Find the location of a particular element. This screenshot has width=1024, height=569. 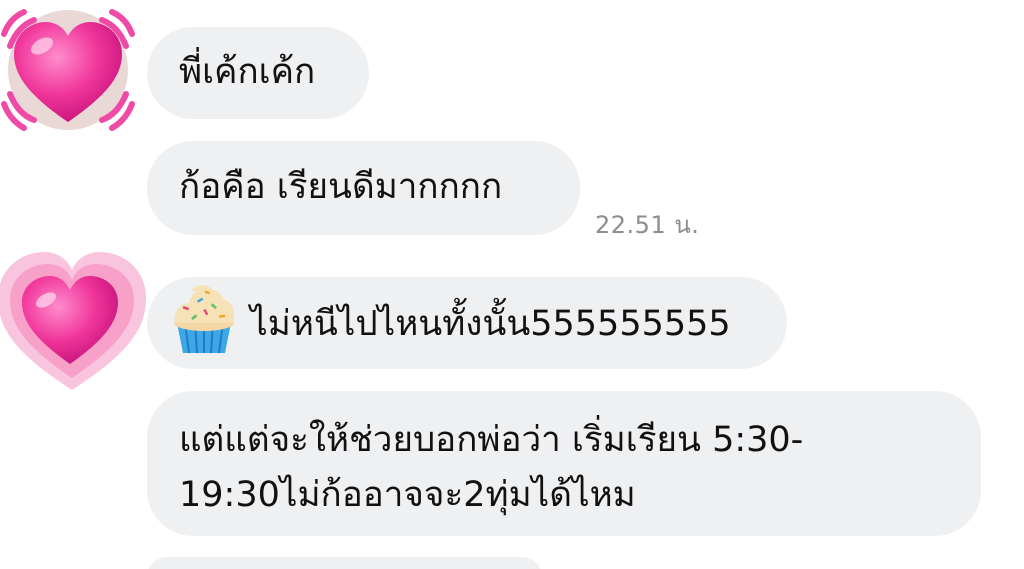

message-text: พี่เค้กเค้ก is located at coordinates (247, 72).